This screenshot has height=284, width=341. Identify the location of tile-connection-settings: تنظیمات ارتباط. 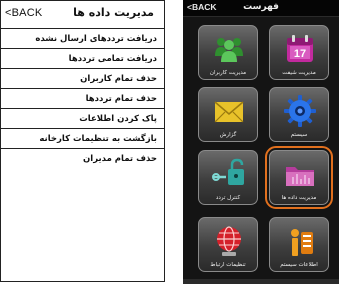
(228, 244).